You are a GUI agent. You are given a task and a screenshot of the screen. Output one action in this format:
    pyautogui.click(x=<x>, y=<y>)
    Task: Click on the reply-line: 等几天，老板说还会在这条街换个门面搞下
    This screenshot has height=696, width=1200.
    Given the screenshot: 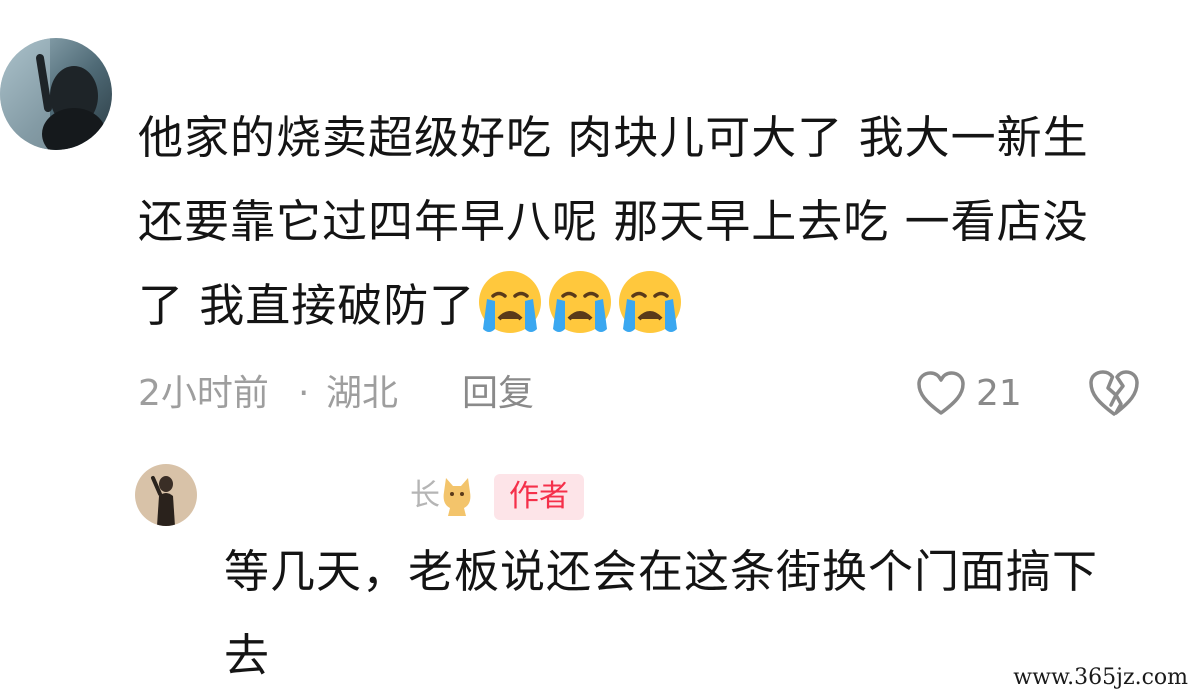 What is the action you would take?
    pyautogui.click(x=661, y=571)
    